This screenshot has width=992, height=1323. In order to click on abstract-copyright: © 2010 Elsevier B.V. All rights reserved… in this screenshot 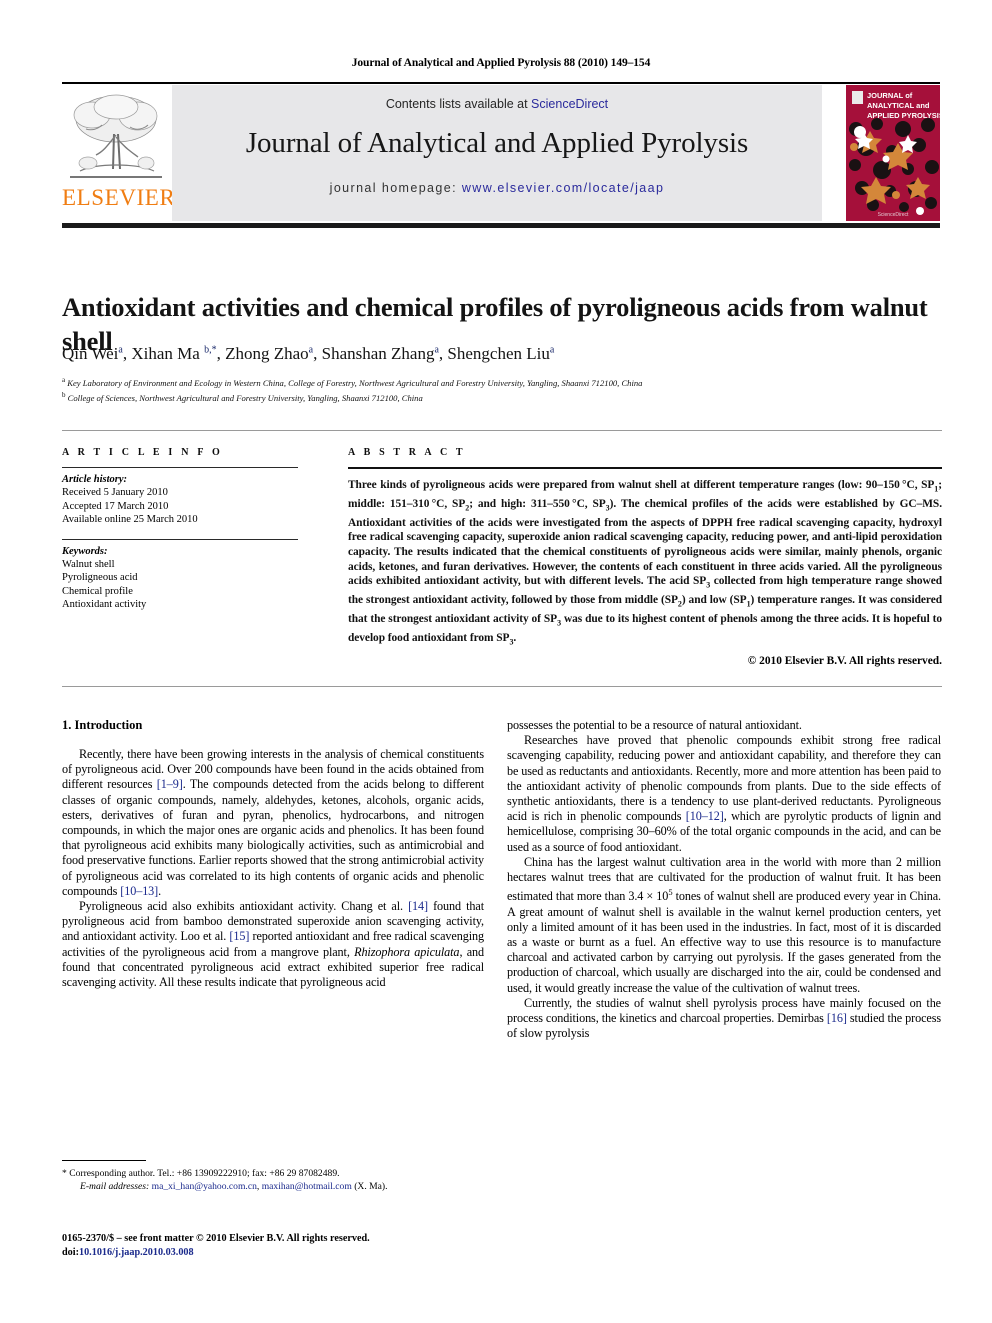, I will do `click(844, 660)`.